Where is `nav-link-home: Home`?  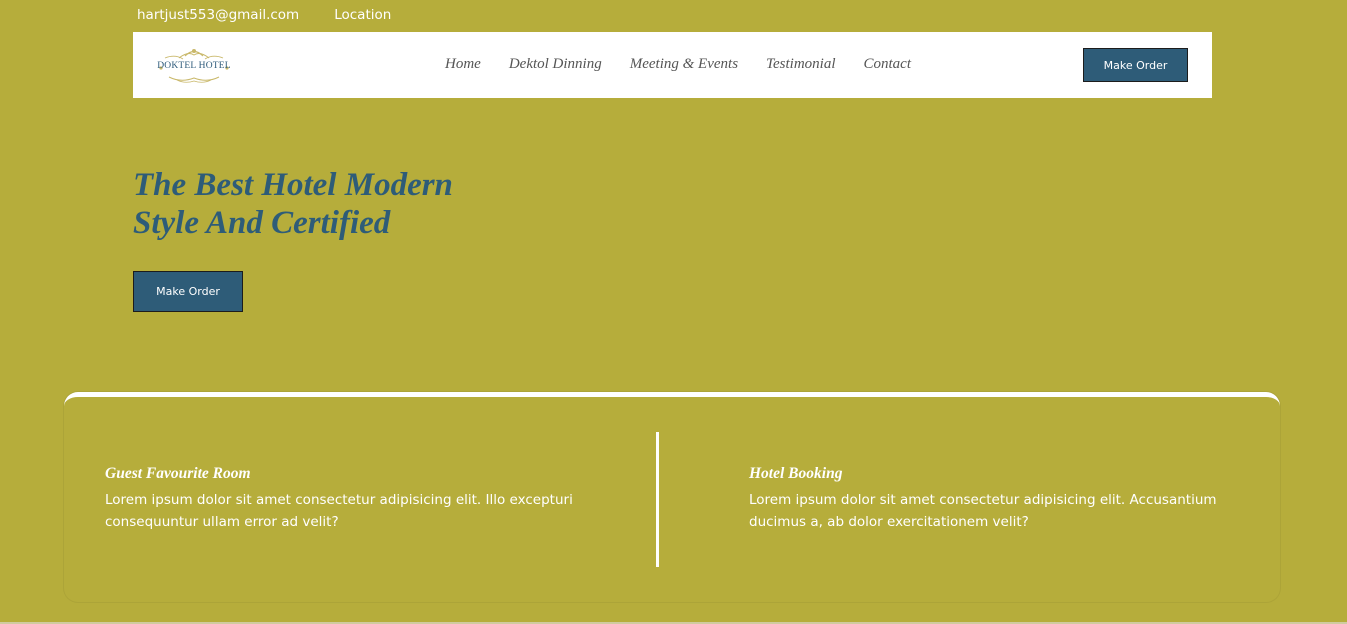
nav-link-home: Home is located at coordinates (463, 64).